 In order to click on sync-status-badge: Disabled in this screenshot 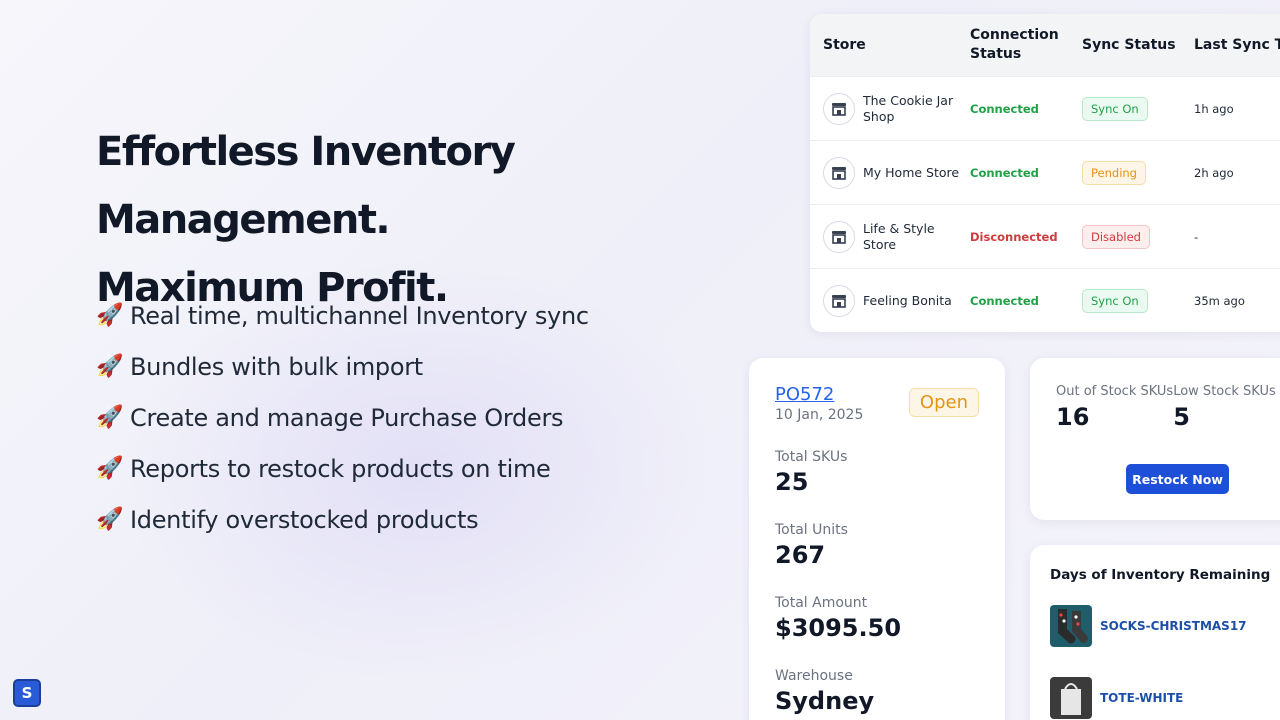, I will do `click(1116, 236)`.